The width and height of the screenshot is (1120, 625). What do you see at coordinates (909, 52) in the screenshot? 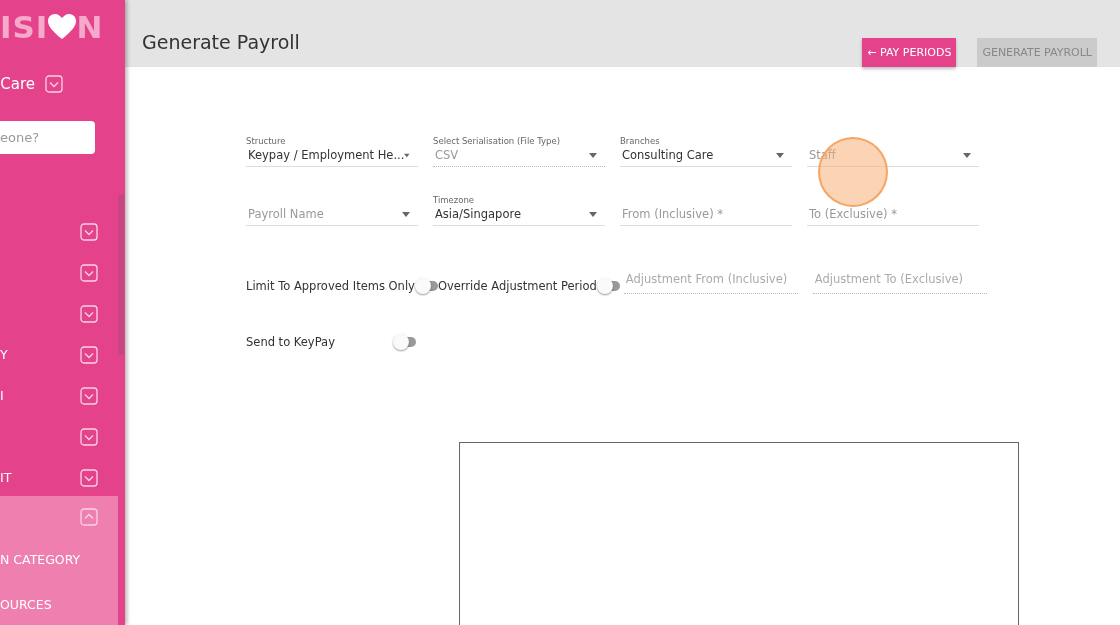
I see `back-button: ← PAY PERIODS` at bounding box center [909, 52].